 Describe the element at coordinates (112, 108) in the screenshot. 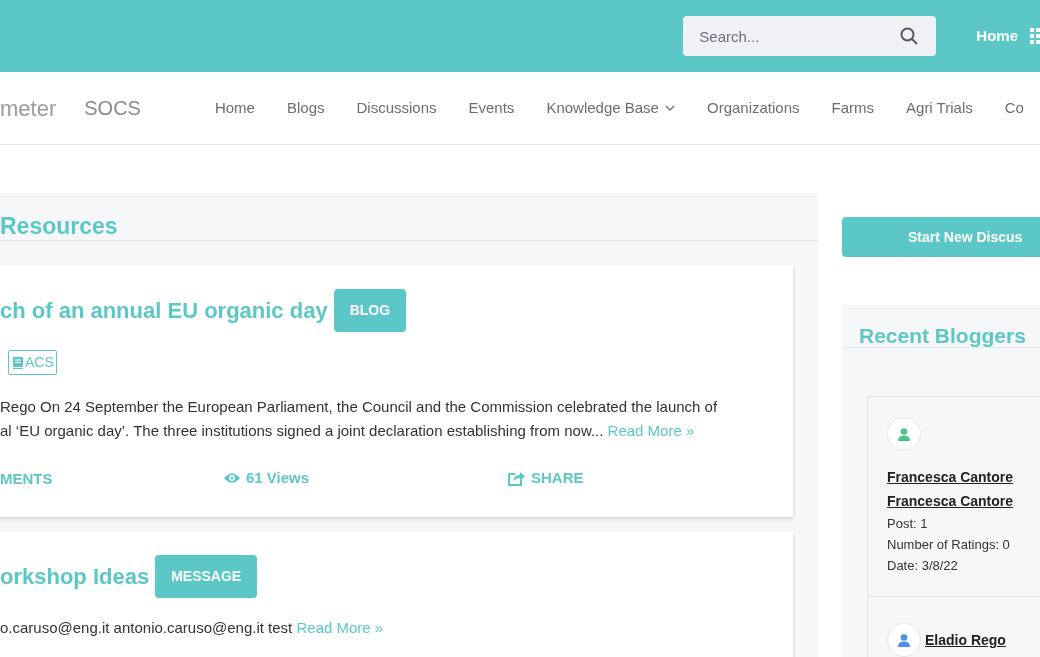

I see `site-name: SOCS` at that location.